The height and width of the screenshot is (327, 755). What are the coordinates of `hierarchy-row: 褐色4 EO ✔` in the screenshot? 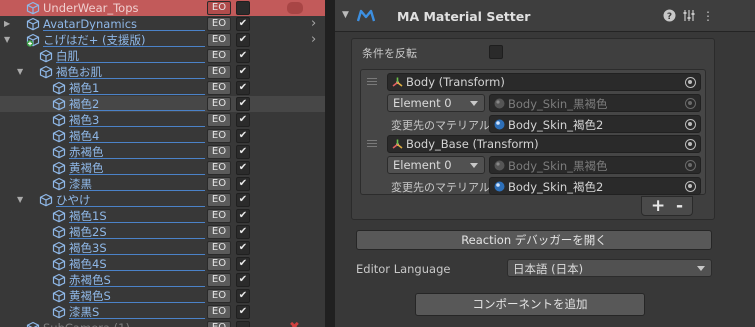 It's located at (162, 136).